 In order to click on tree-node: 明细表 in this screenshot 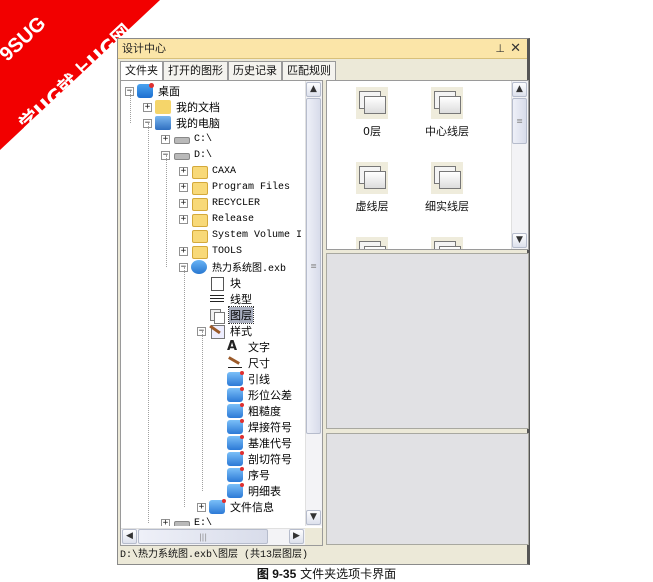, I will do `click(248, 491)`.